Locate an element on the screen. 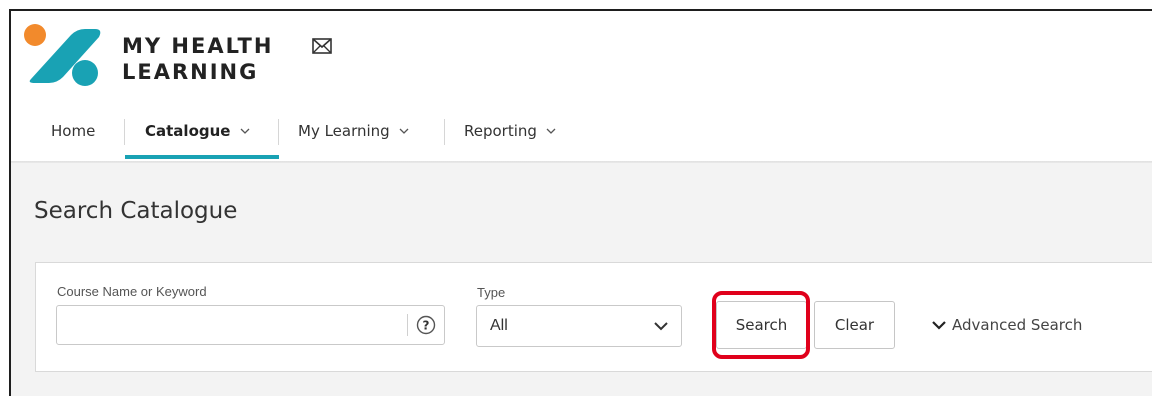 The width and height of the screenshot is (1152, 396). type-selected-value: All is located at coordinates (499, 325).